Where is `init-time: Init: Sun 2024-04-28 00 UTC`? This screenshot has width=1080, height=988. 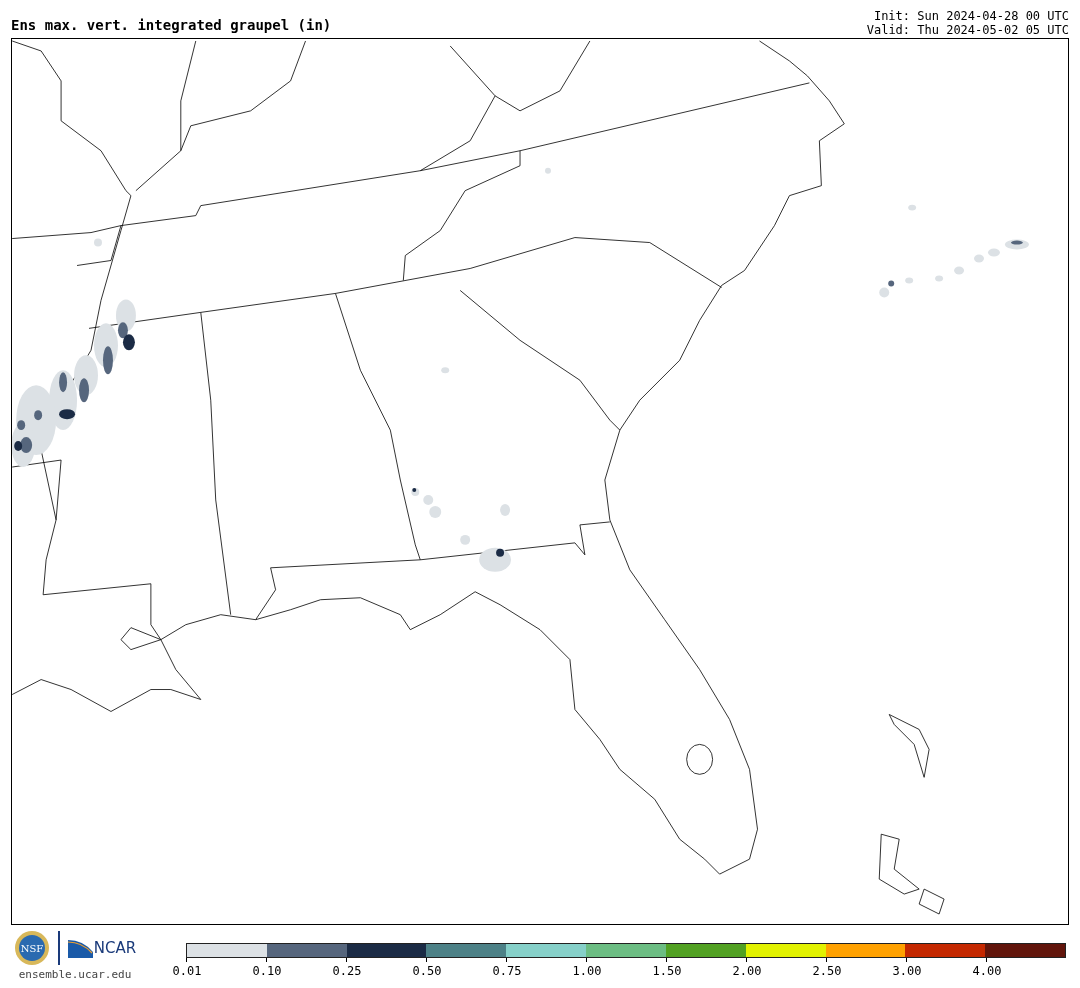 init-time: Init: Sun 2024-04-28 00 UTC is located at coordinates (971, 16).